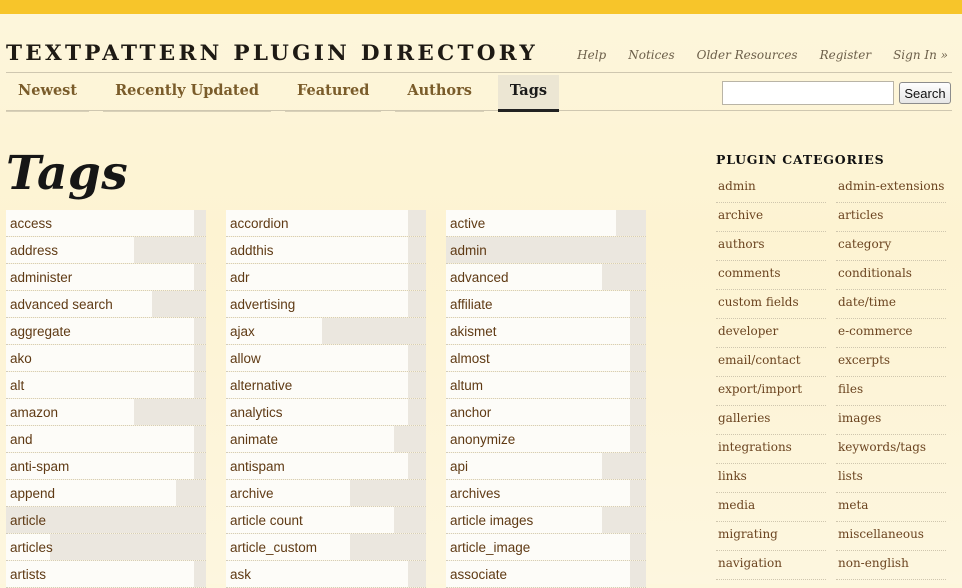 This screenshot has width=962, height=588. I want to click on tab-authors: Authors, so click(439, 93).